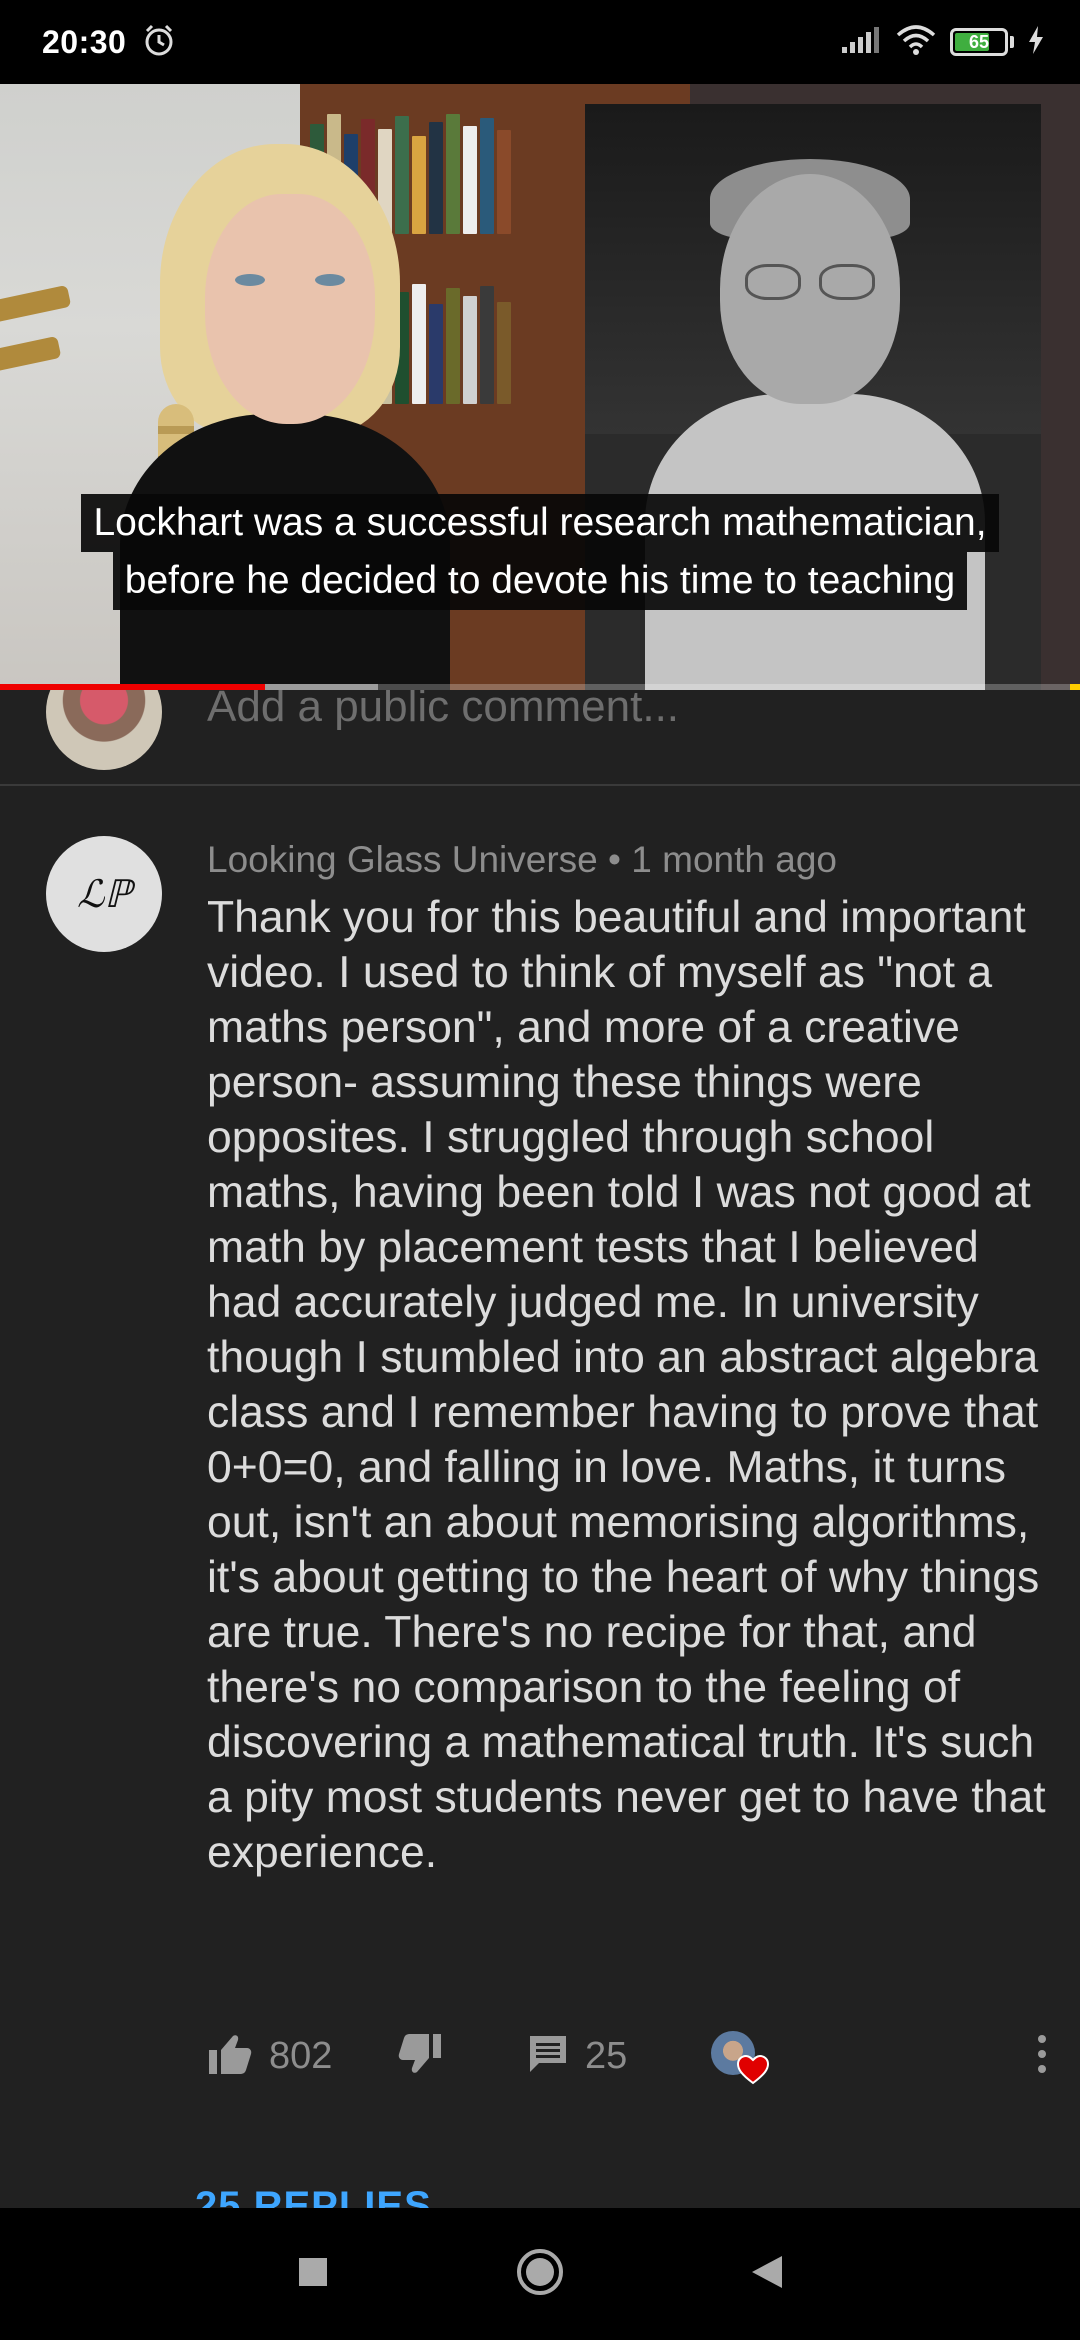 The height and width of the screenshot is (2340, 1080). Describe the element at coordinates (462, 2056) in the screenshot. I see `dislike-button` at that location.